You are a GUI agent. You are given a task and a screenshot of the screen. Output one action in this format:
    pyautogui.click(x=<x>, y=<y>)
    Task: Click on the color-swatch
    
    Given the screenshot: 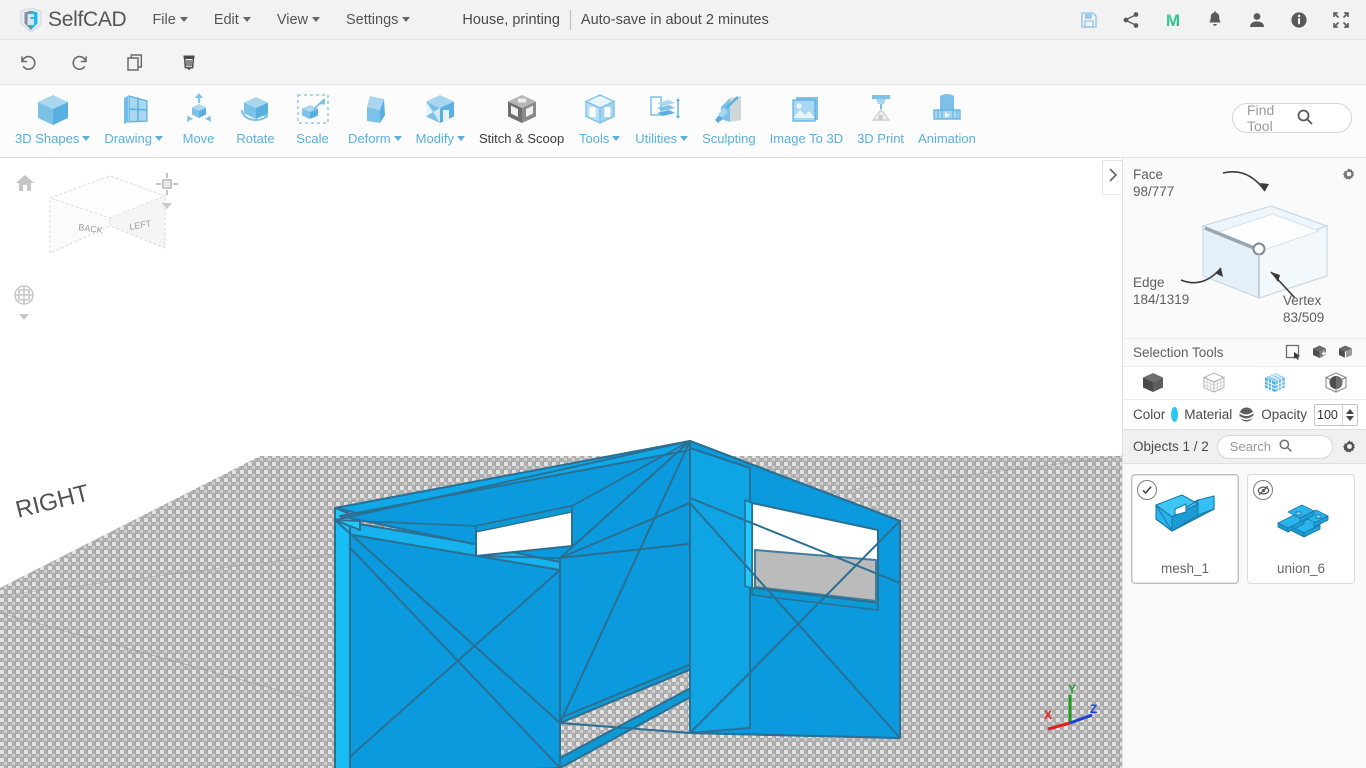 What is the action you would take?
    pyautogui.click(x=1175, y=414)
    